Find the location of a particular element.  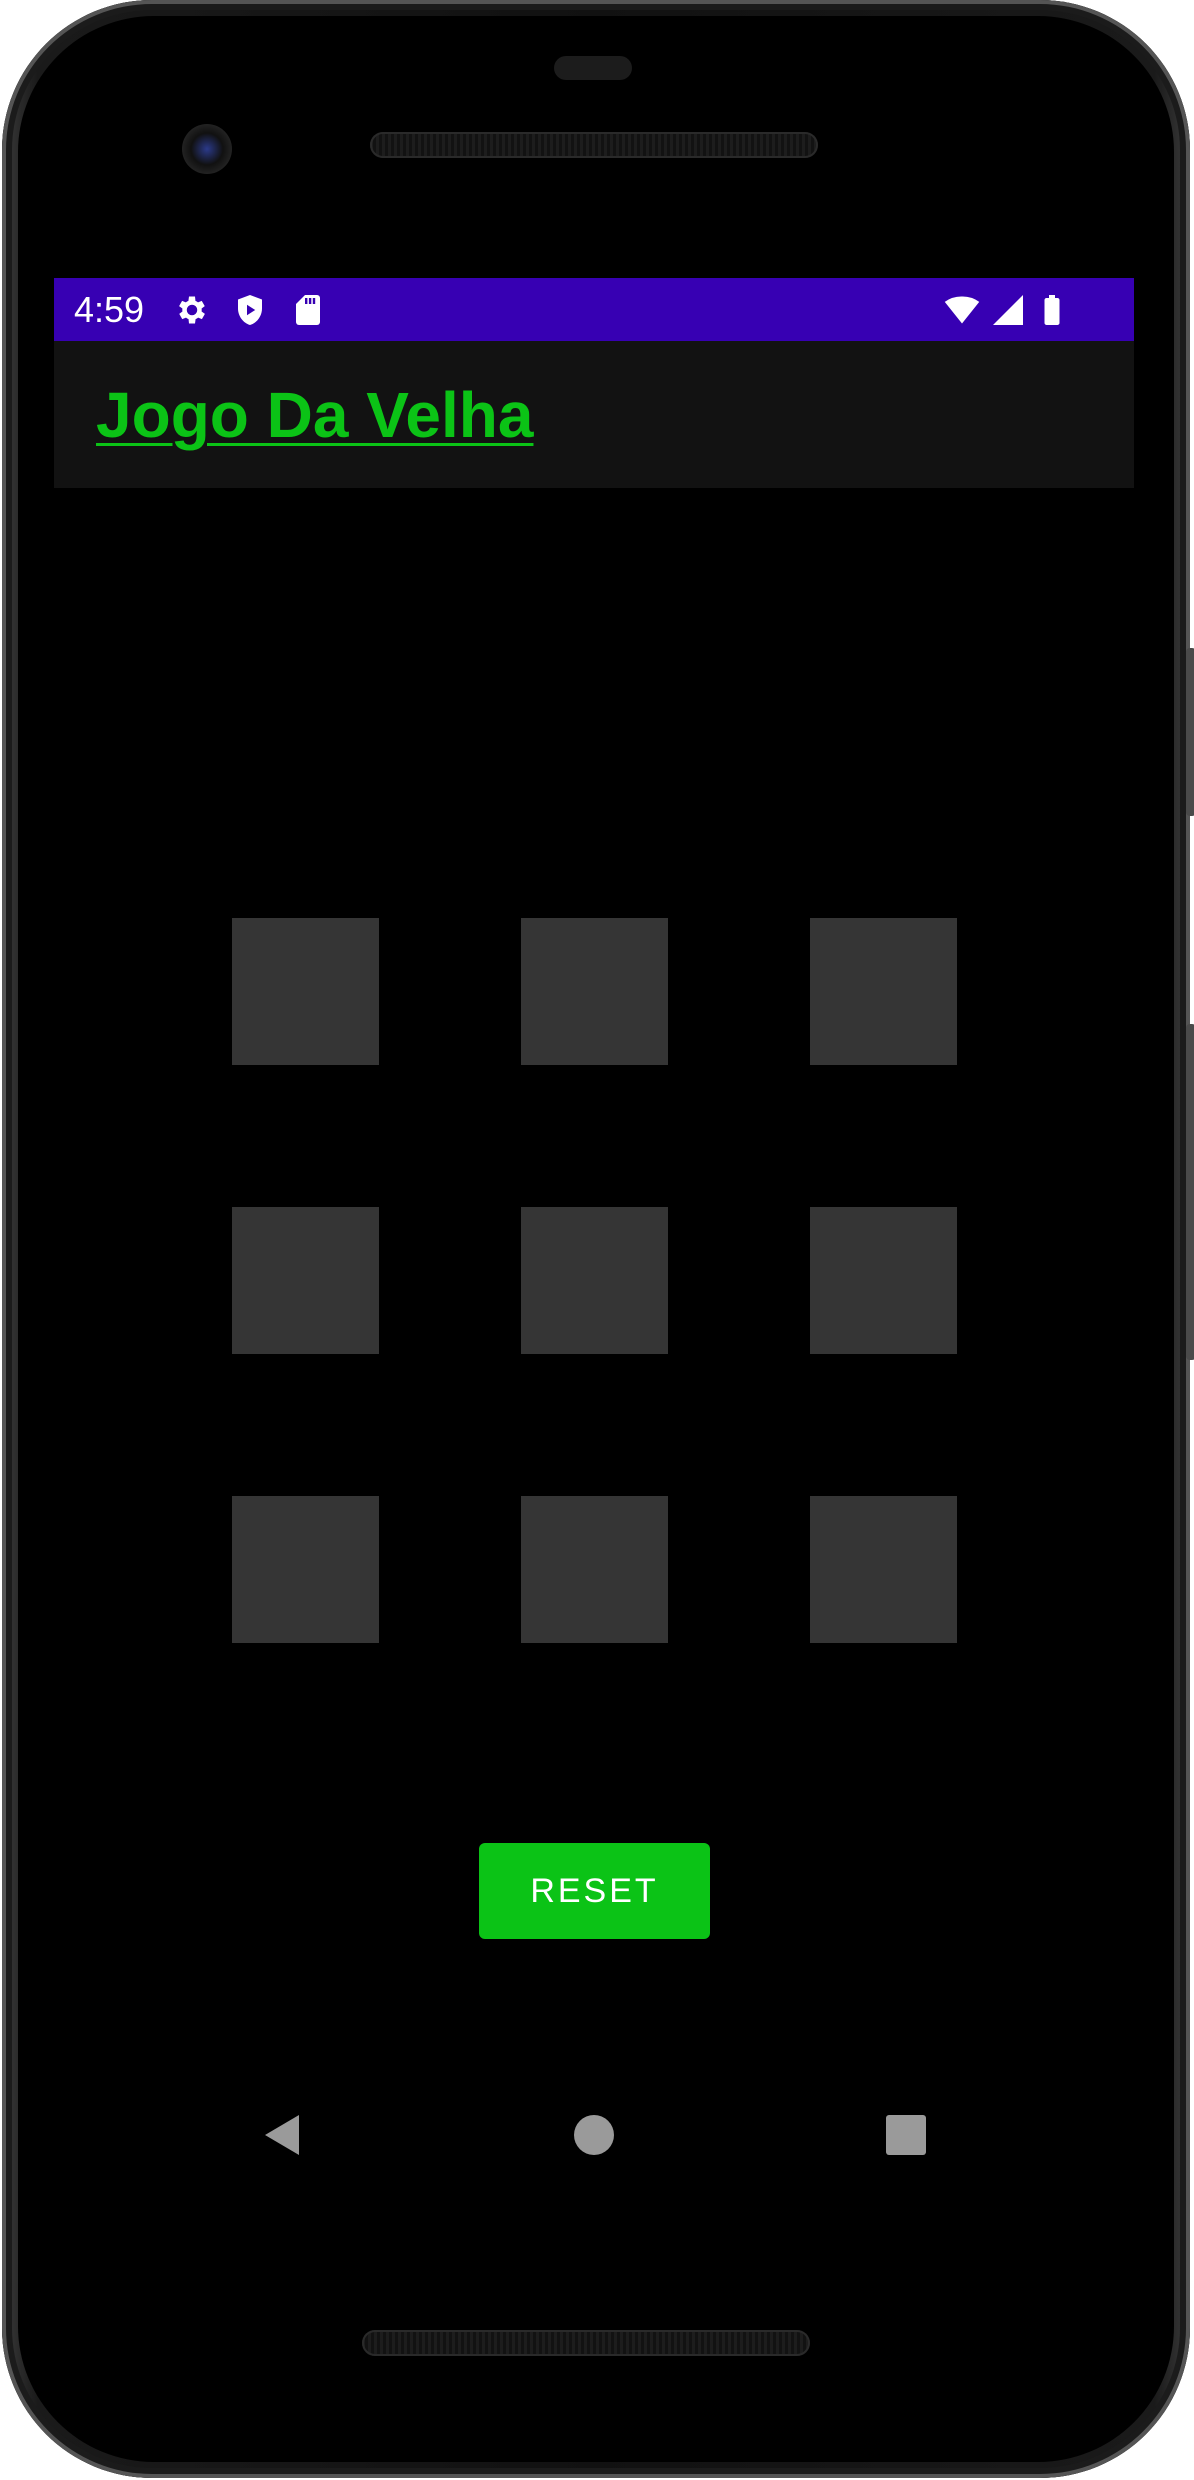

volume-rocker is located at coordinates (1190, 1192).